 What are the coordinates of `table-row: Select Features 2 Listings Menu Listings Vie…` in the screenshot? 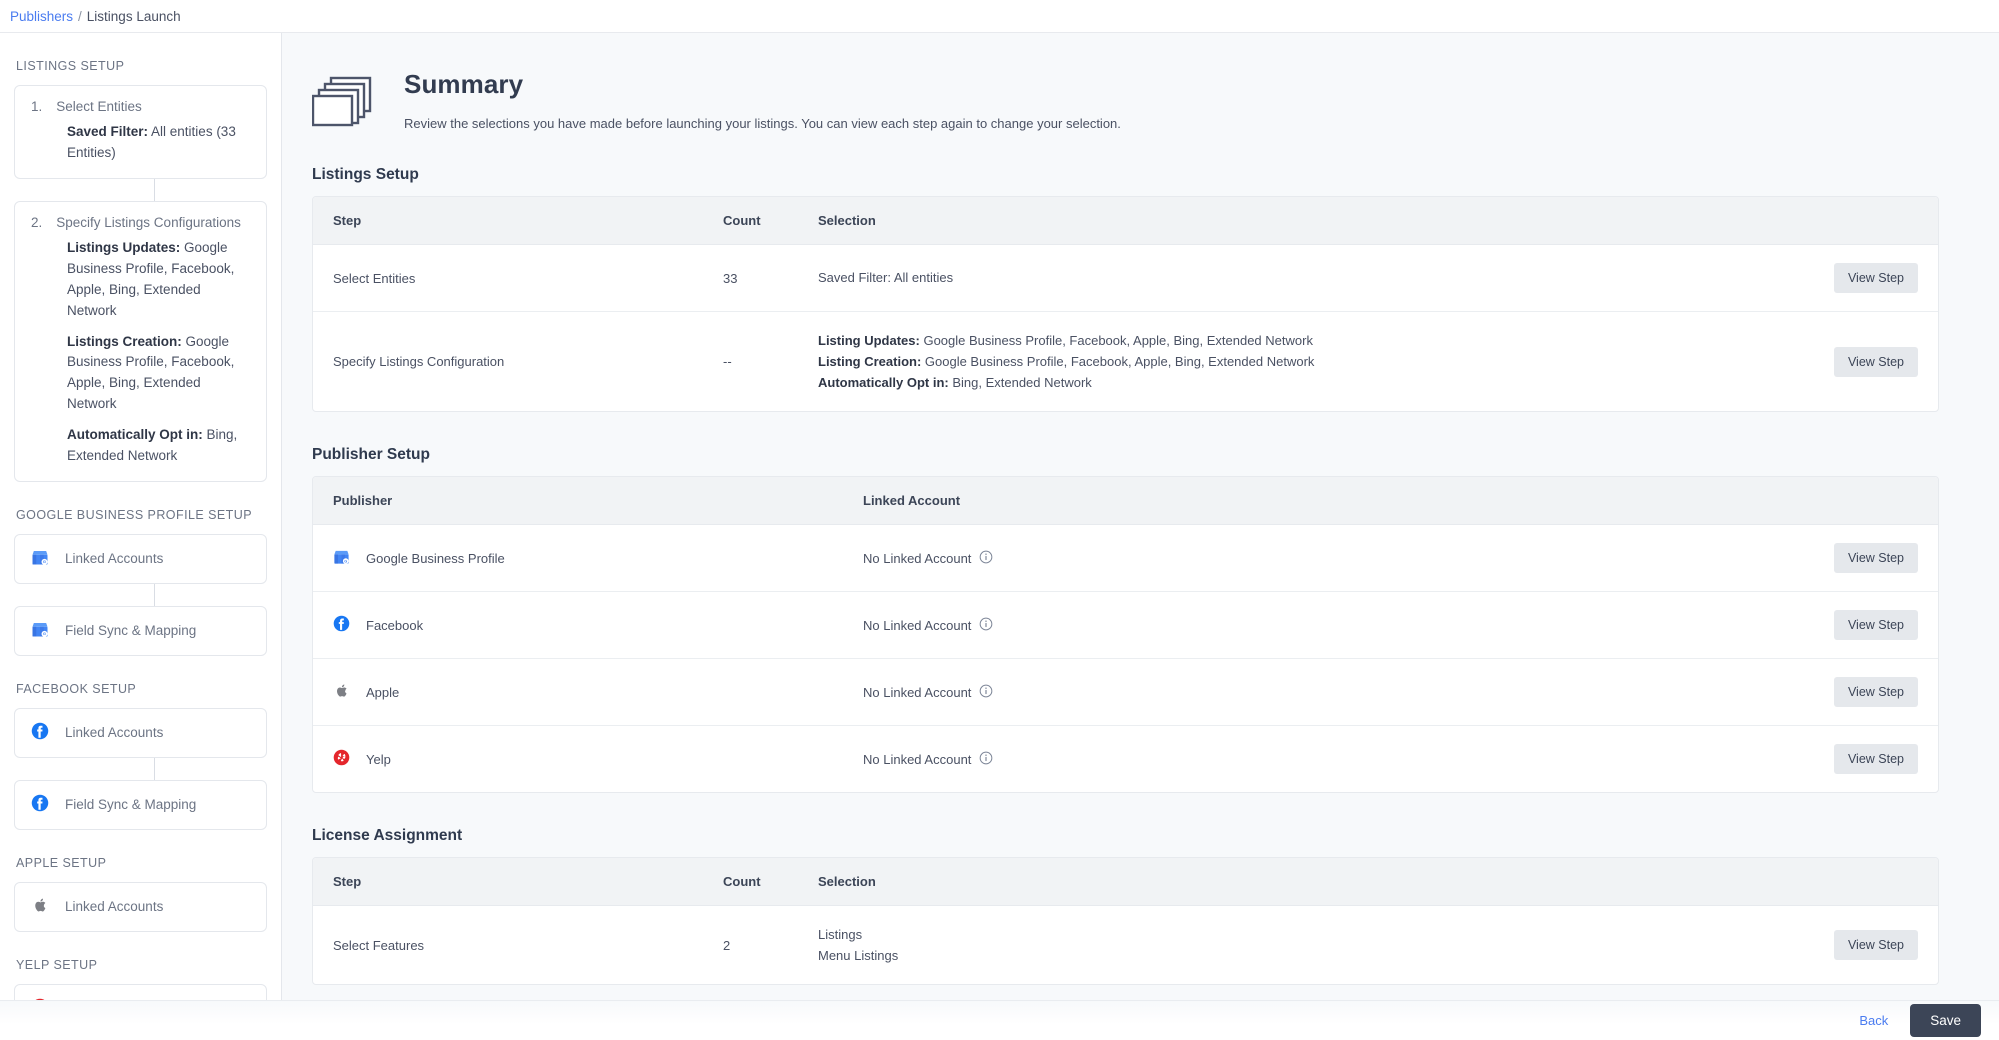 It's located at (1125, 945).